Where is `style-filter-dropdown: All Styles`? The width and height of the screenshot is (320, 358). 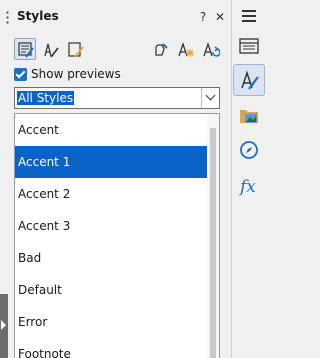 style-filter-dropdown: All Styles is located at coordinates (117, 98).